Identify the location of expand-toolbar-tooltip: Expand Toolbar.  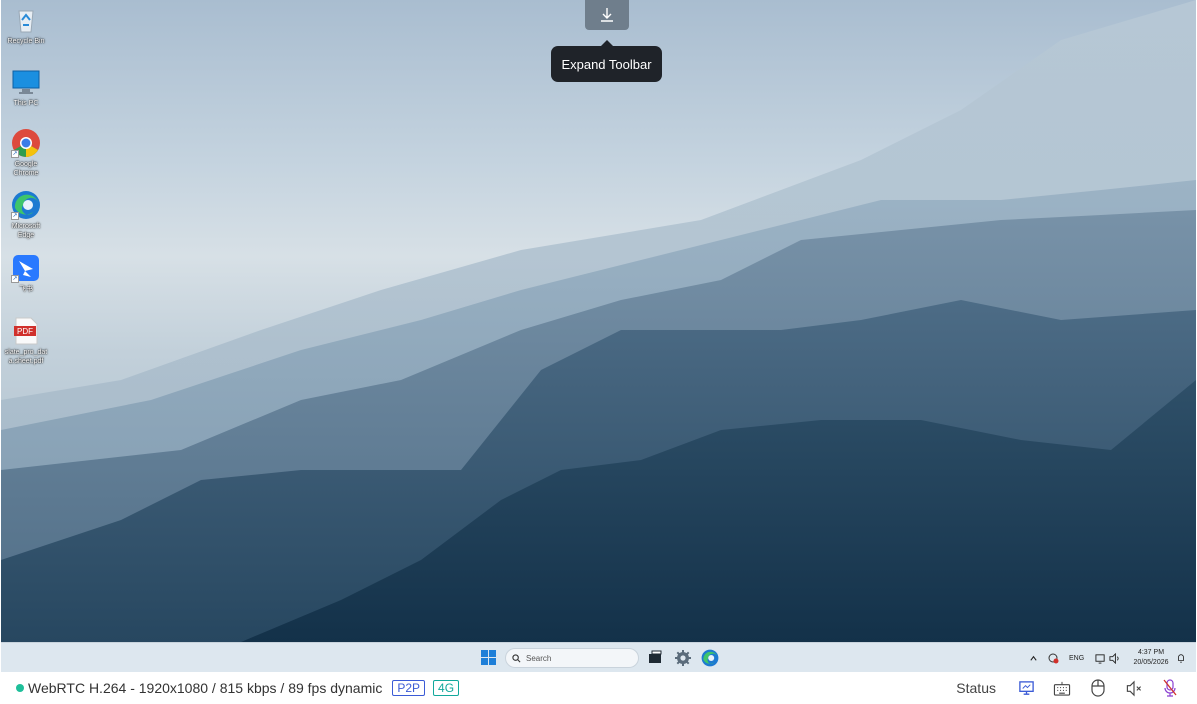
(606, 61).